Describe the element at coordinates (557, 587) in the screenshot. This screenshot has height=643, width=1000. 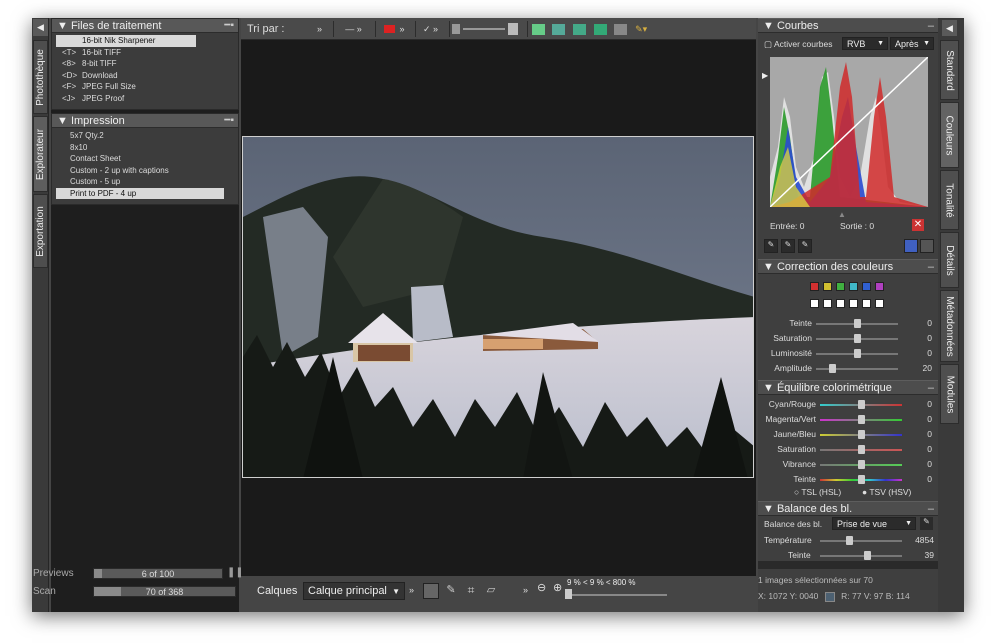
I see `zoom-in-icon: ⊕` at that location.